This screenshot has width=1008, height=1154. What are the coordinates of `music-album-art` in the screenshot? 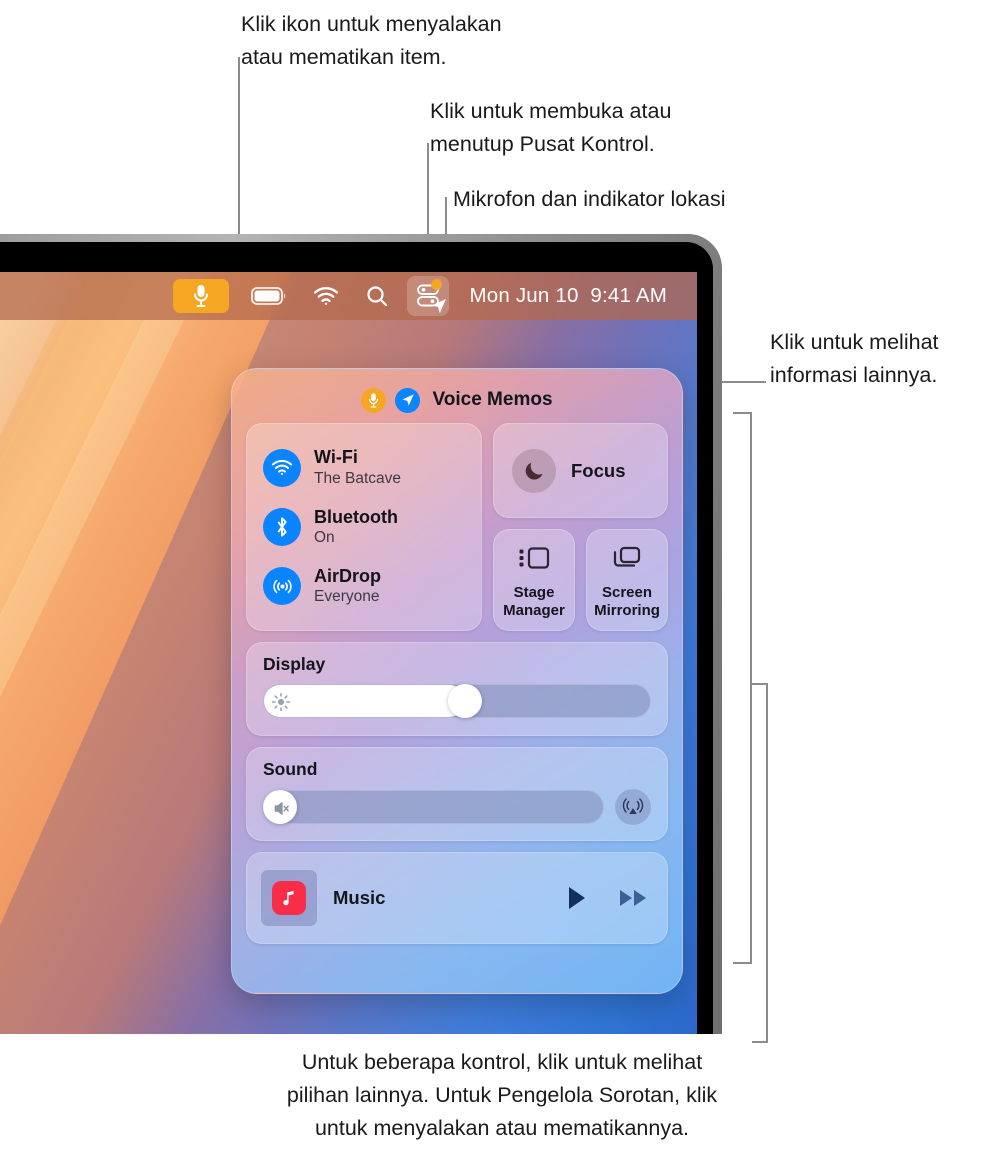 It's located at (289, 898).